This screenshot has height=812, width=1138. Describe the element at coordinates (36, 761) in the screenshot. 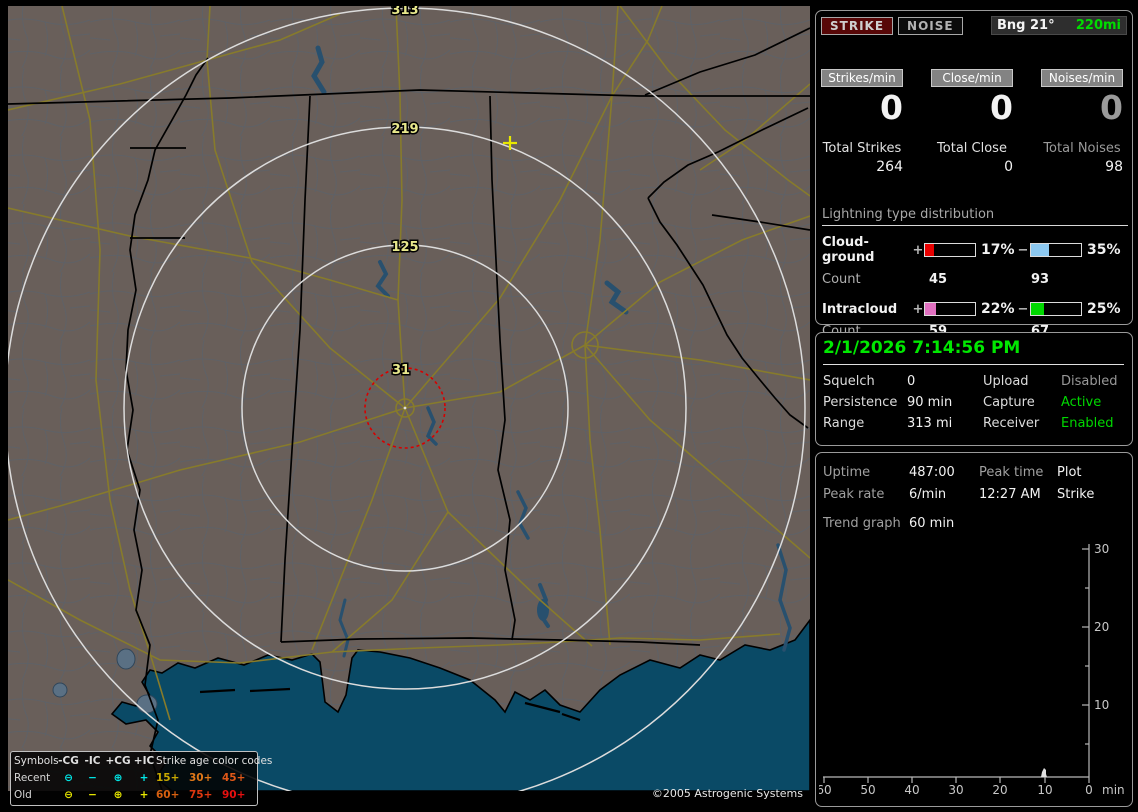

I see `legend-symbols-header: Symbols` at that location.